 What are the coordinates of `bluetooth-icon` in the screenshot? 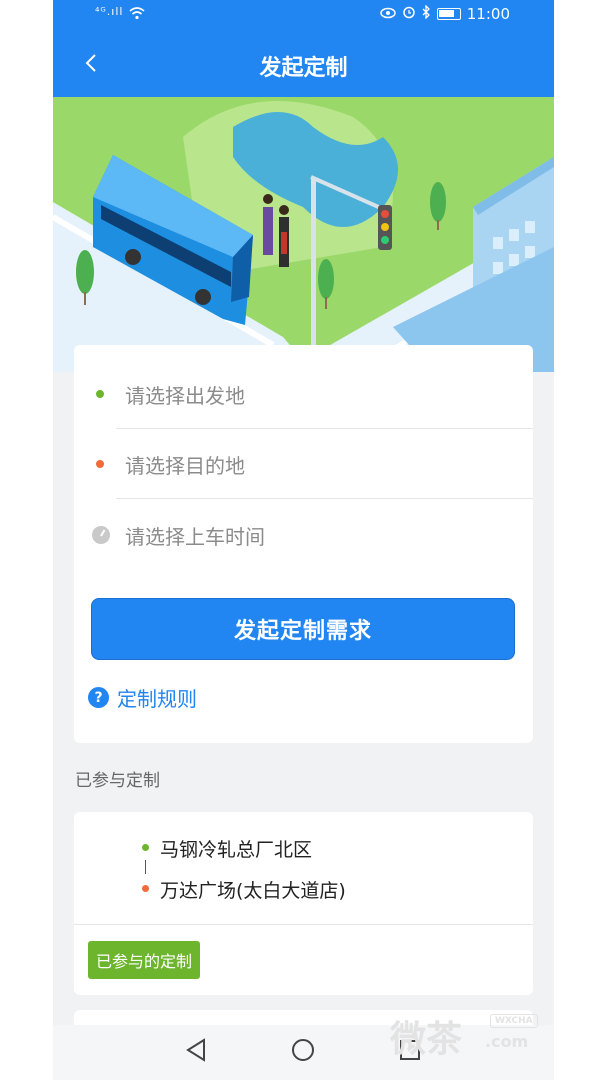 It's located at (426, 13).